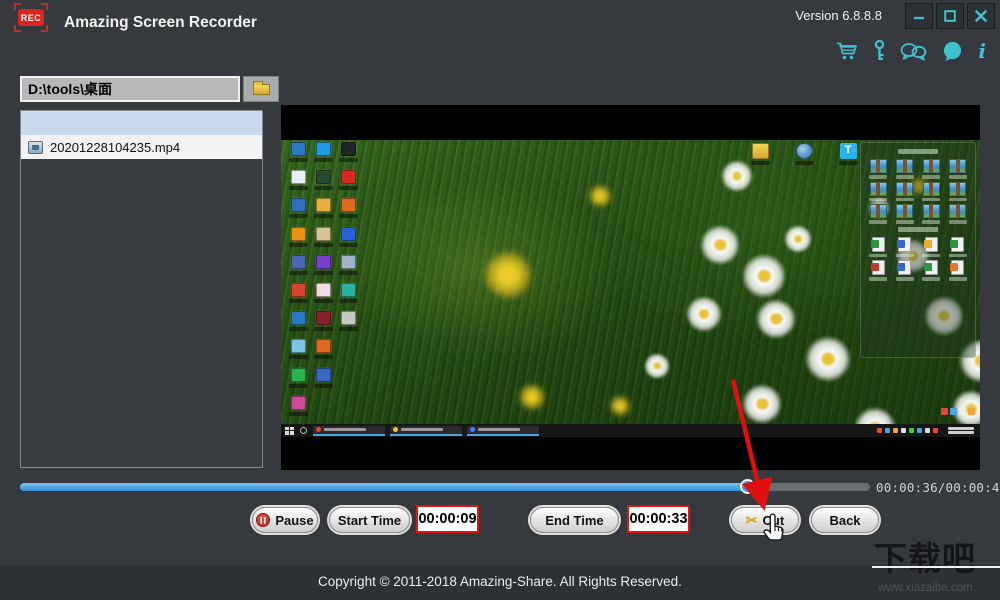 This screenshot has width=1000, height=600. What do you see at coordinates (982, 51) in the screenshot?
I see `info-icon: i` at bounding box center [982, 51].